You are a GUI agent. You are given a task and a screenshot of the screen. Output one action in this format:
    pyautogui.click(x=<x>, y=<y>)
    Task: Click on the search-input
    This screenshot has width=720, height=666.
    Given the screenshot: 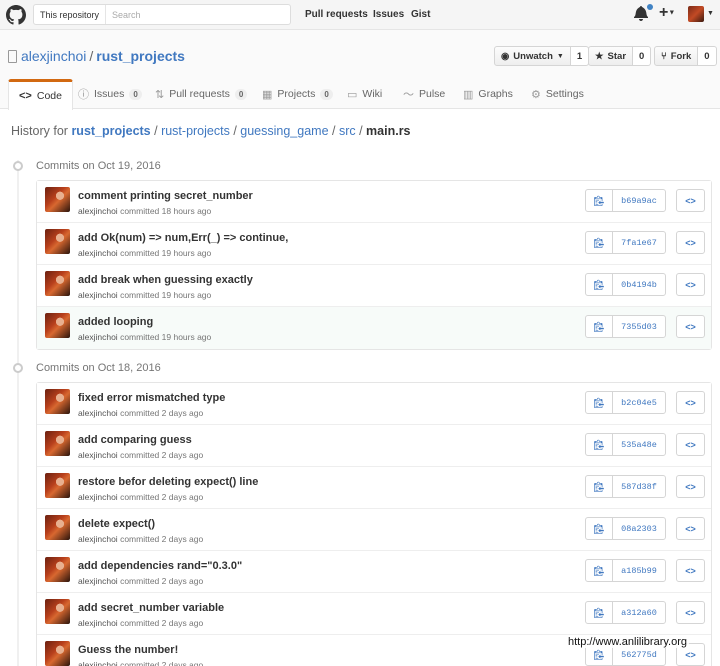 What is the action you would take?
    pyautogui.click(x=198, y=14)
    